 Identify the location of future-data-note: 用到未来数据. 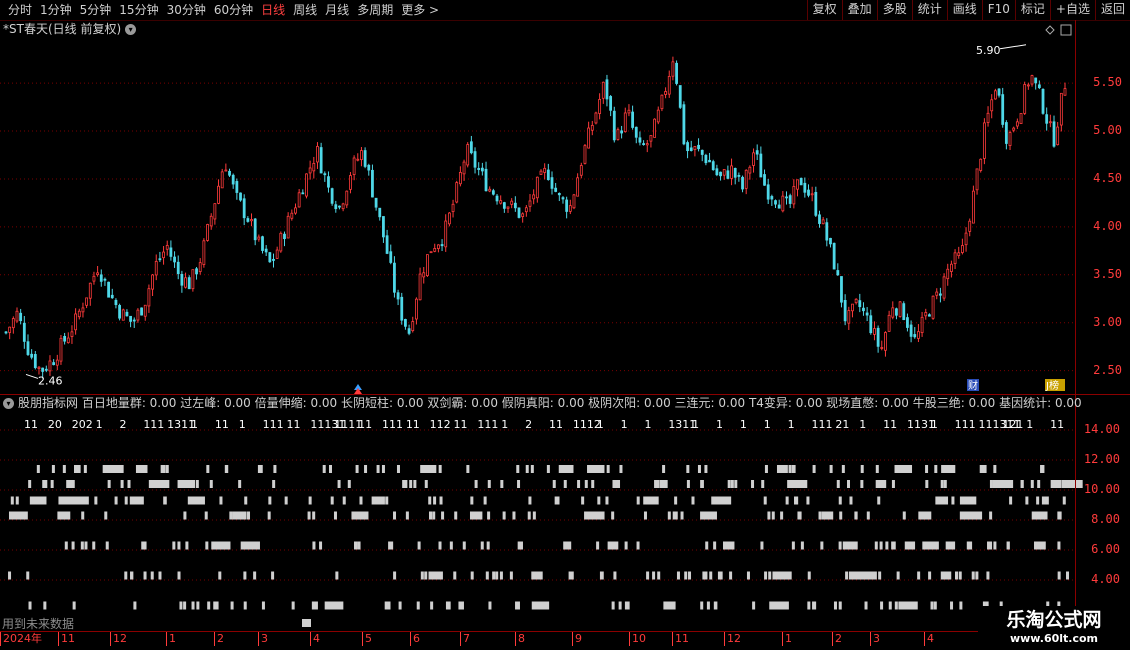
(38, 624).